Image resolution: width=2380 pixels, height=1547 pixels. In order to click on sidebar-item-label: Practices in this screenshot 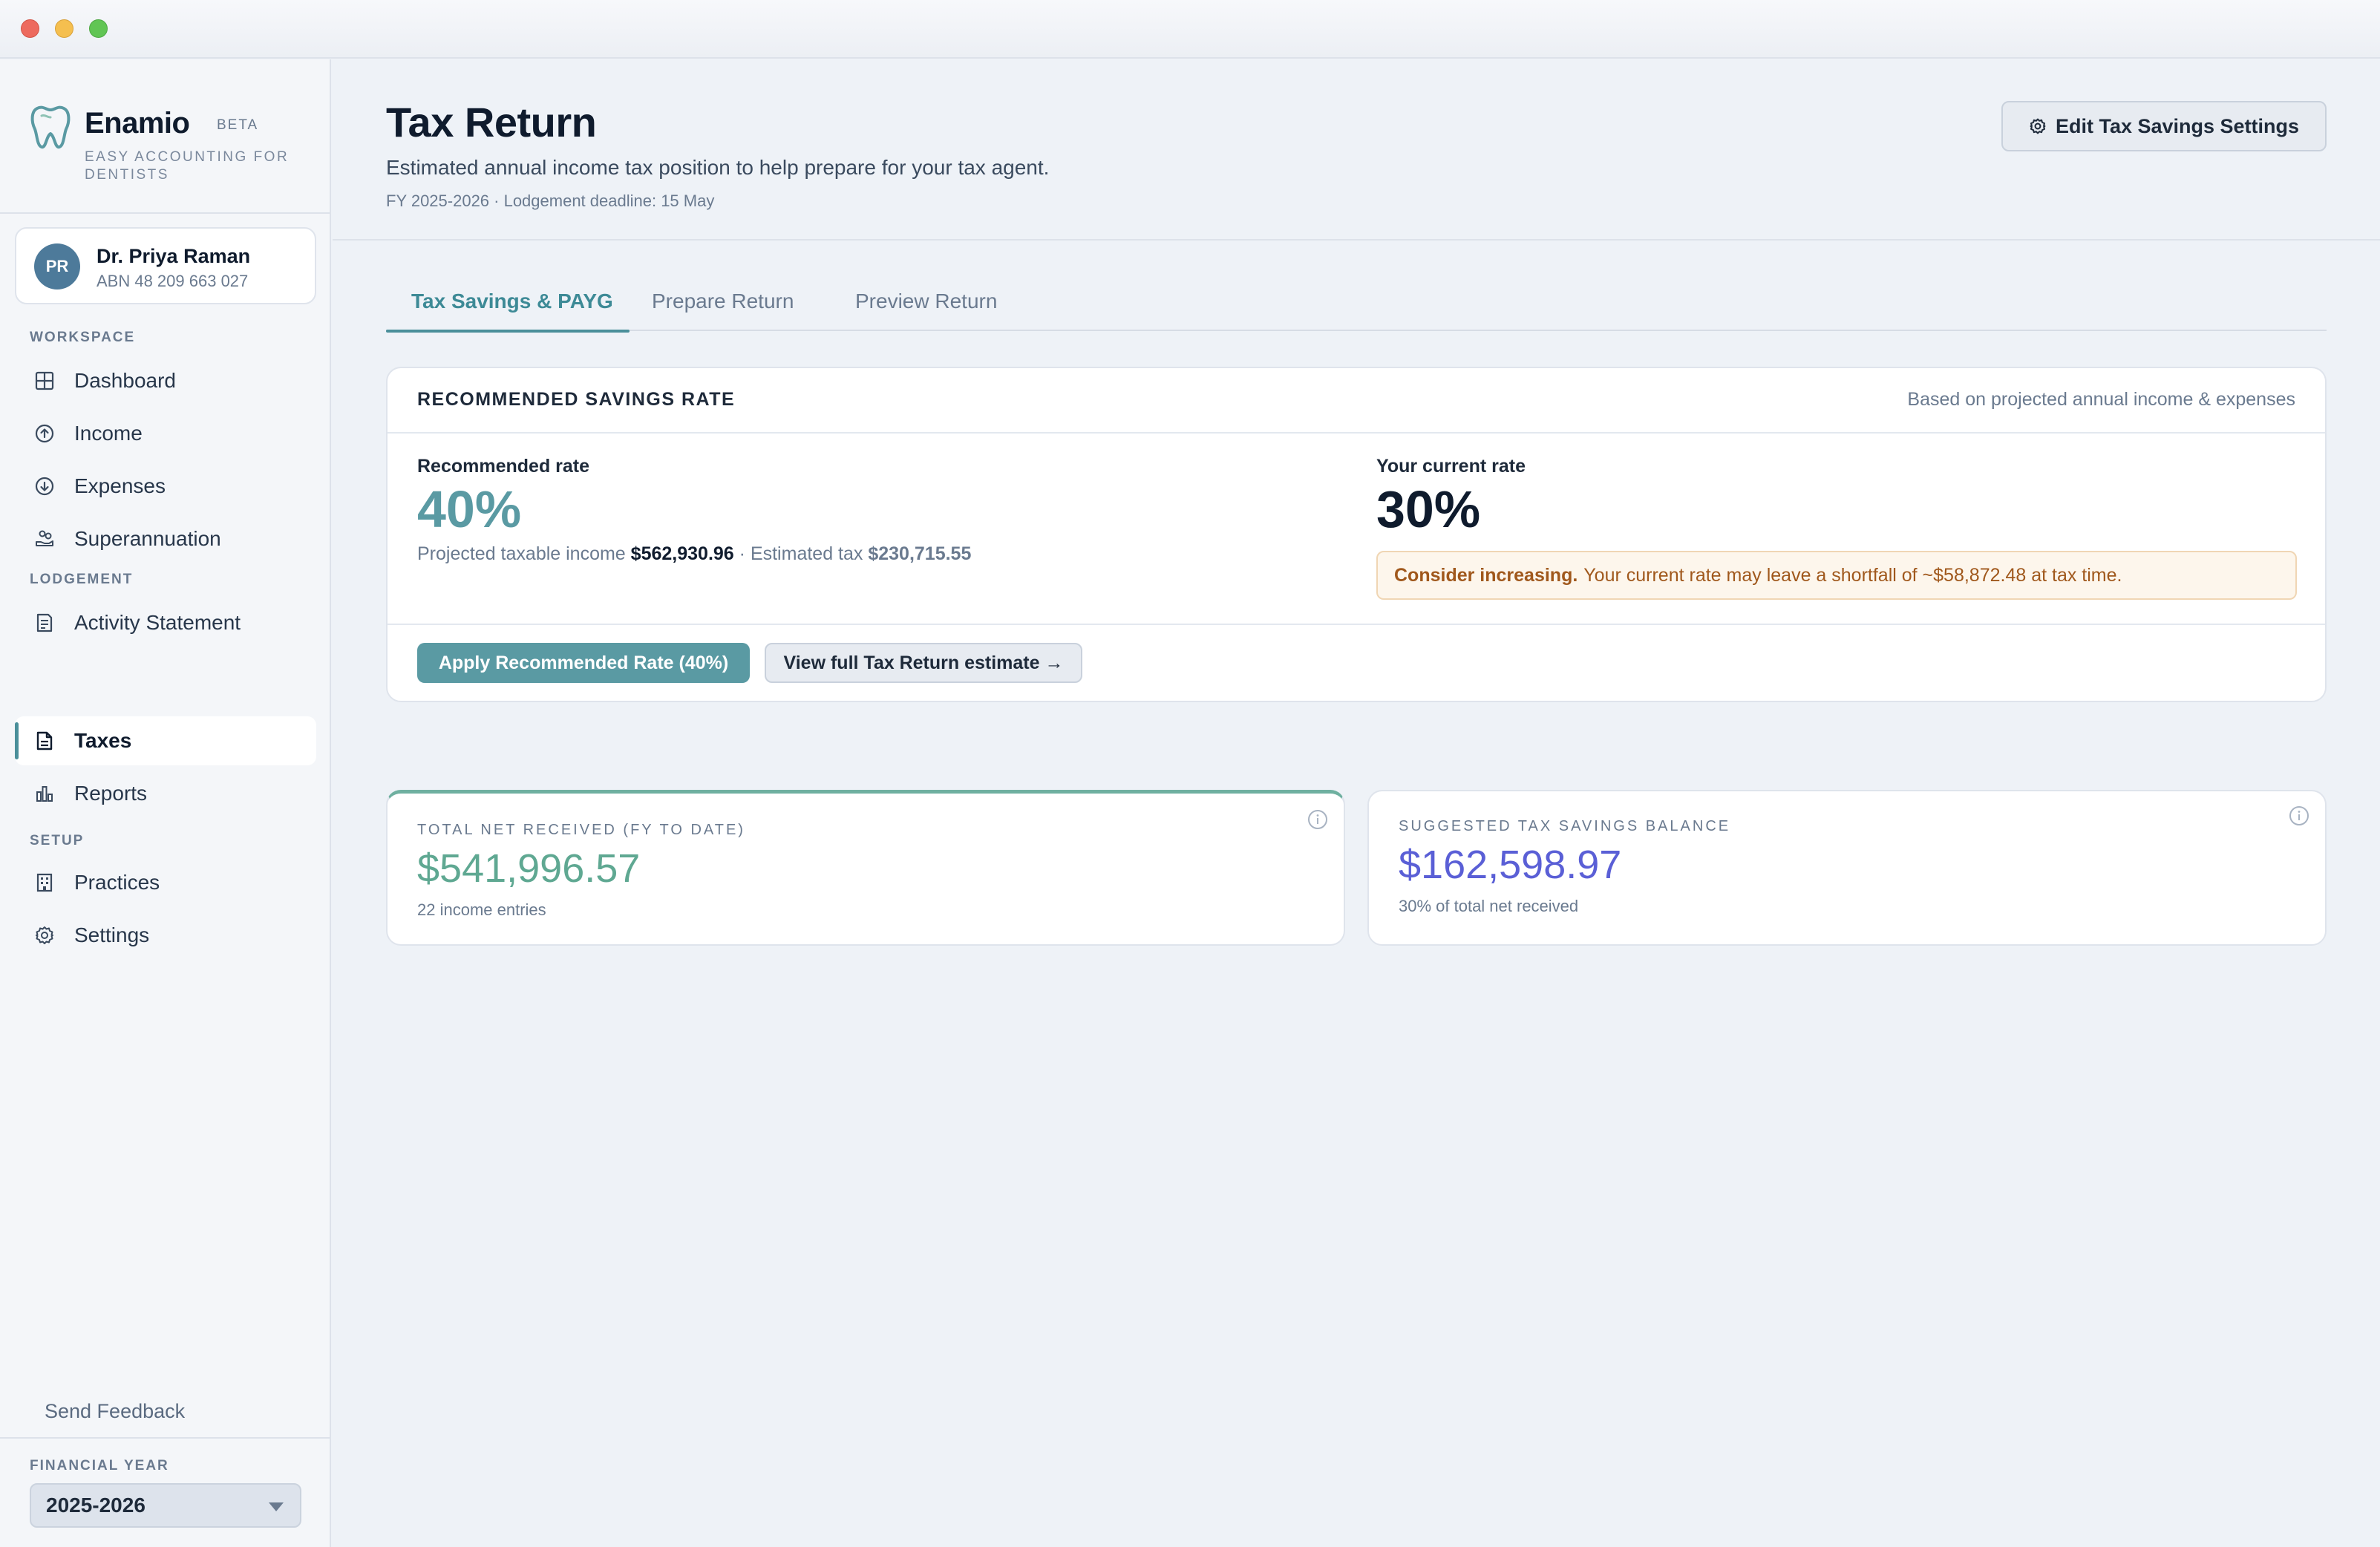, I will do `click(117, 883)`.